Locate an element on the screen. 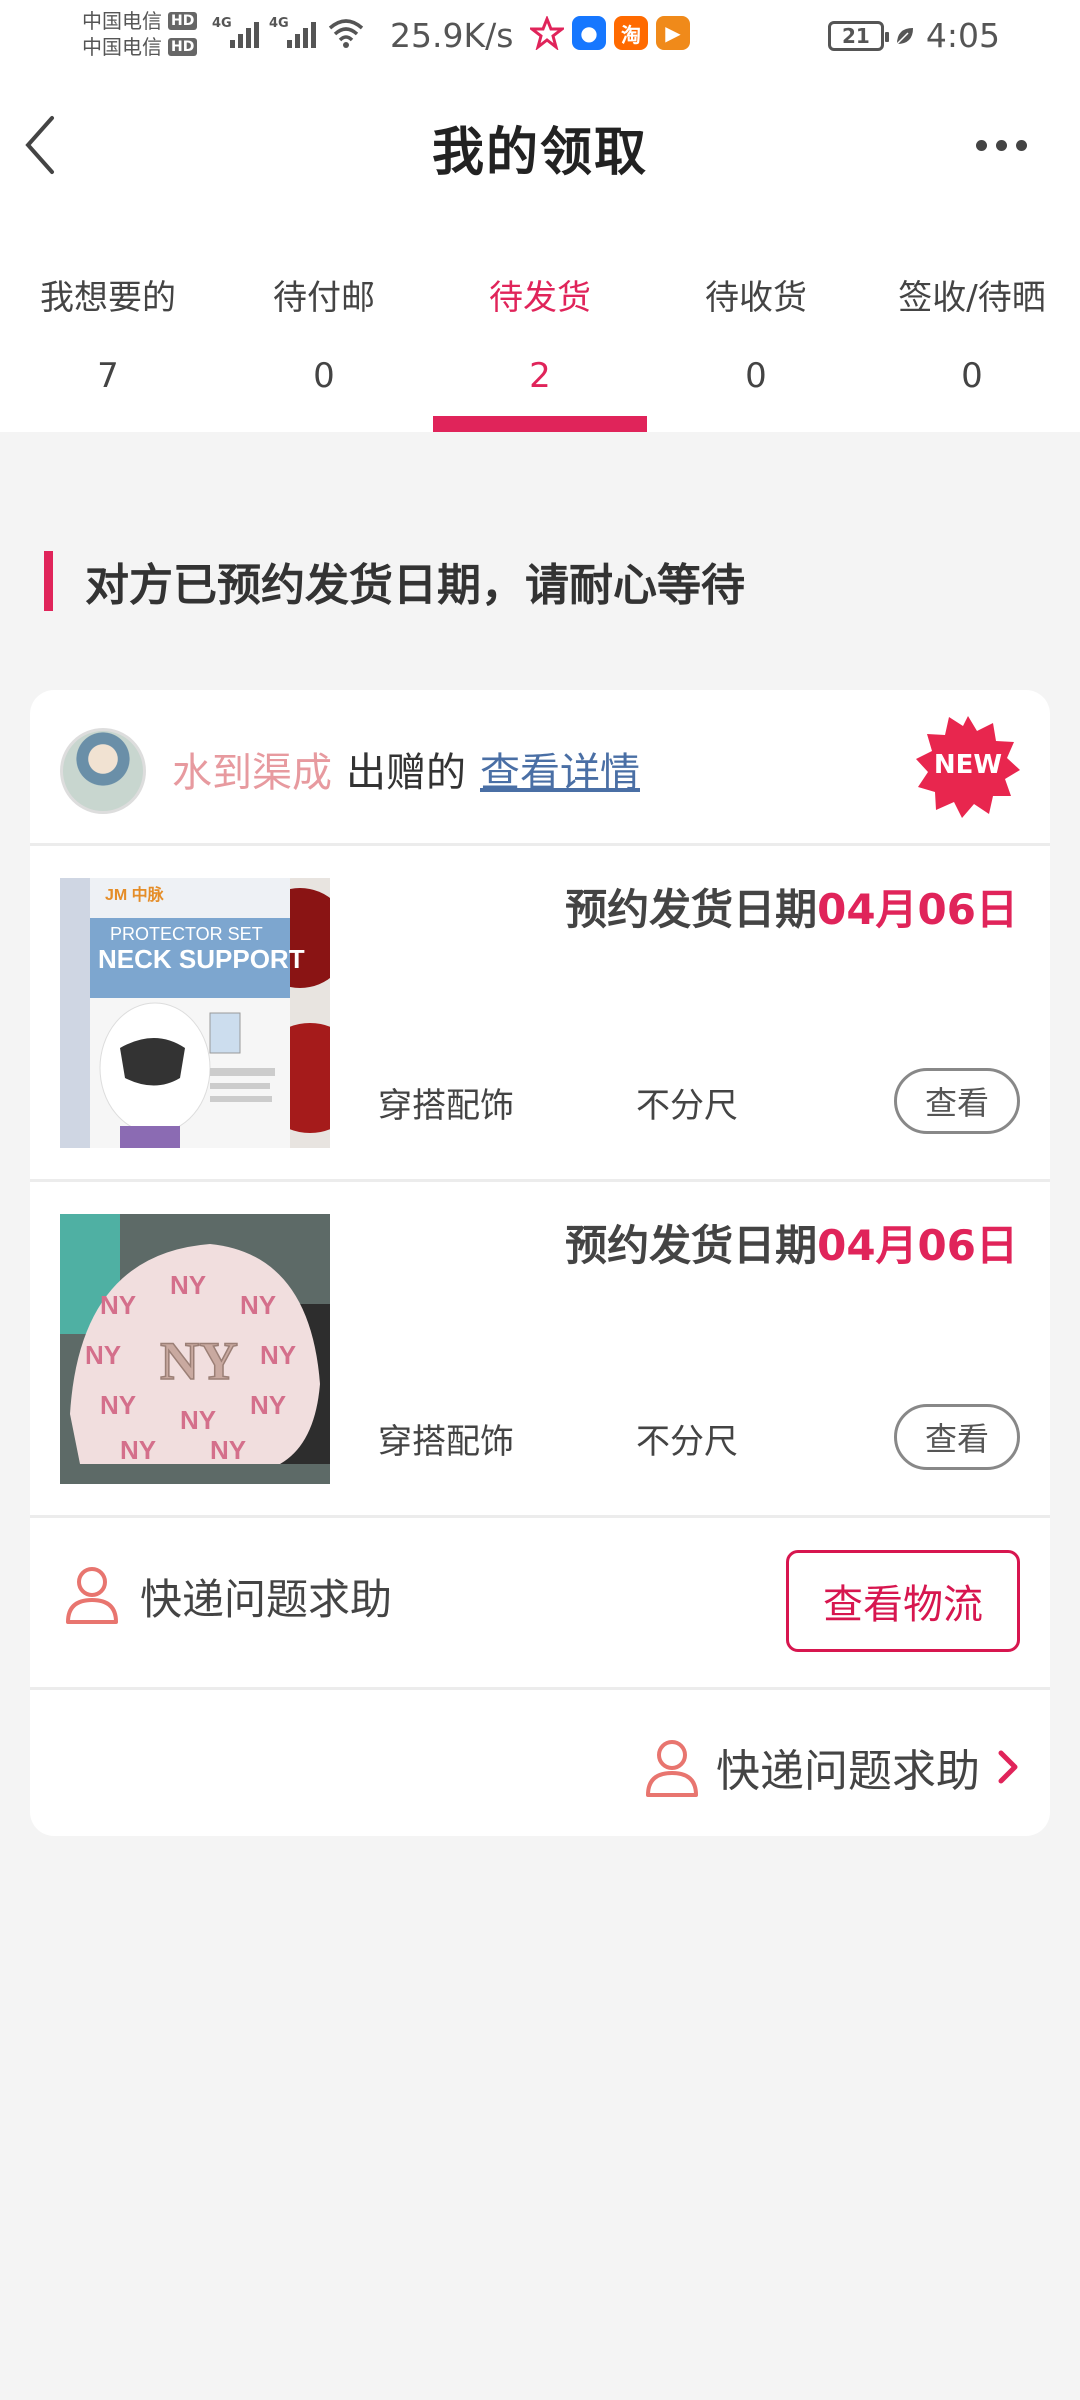  product-image-neck-support: JM 中脉 PROTECTOR SET NECK SUPPORT is located at coordinates (195, 1013).